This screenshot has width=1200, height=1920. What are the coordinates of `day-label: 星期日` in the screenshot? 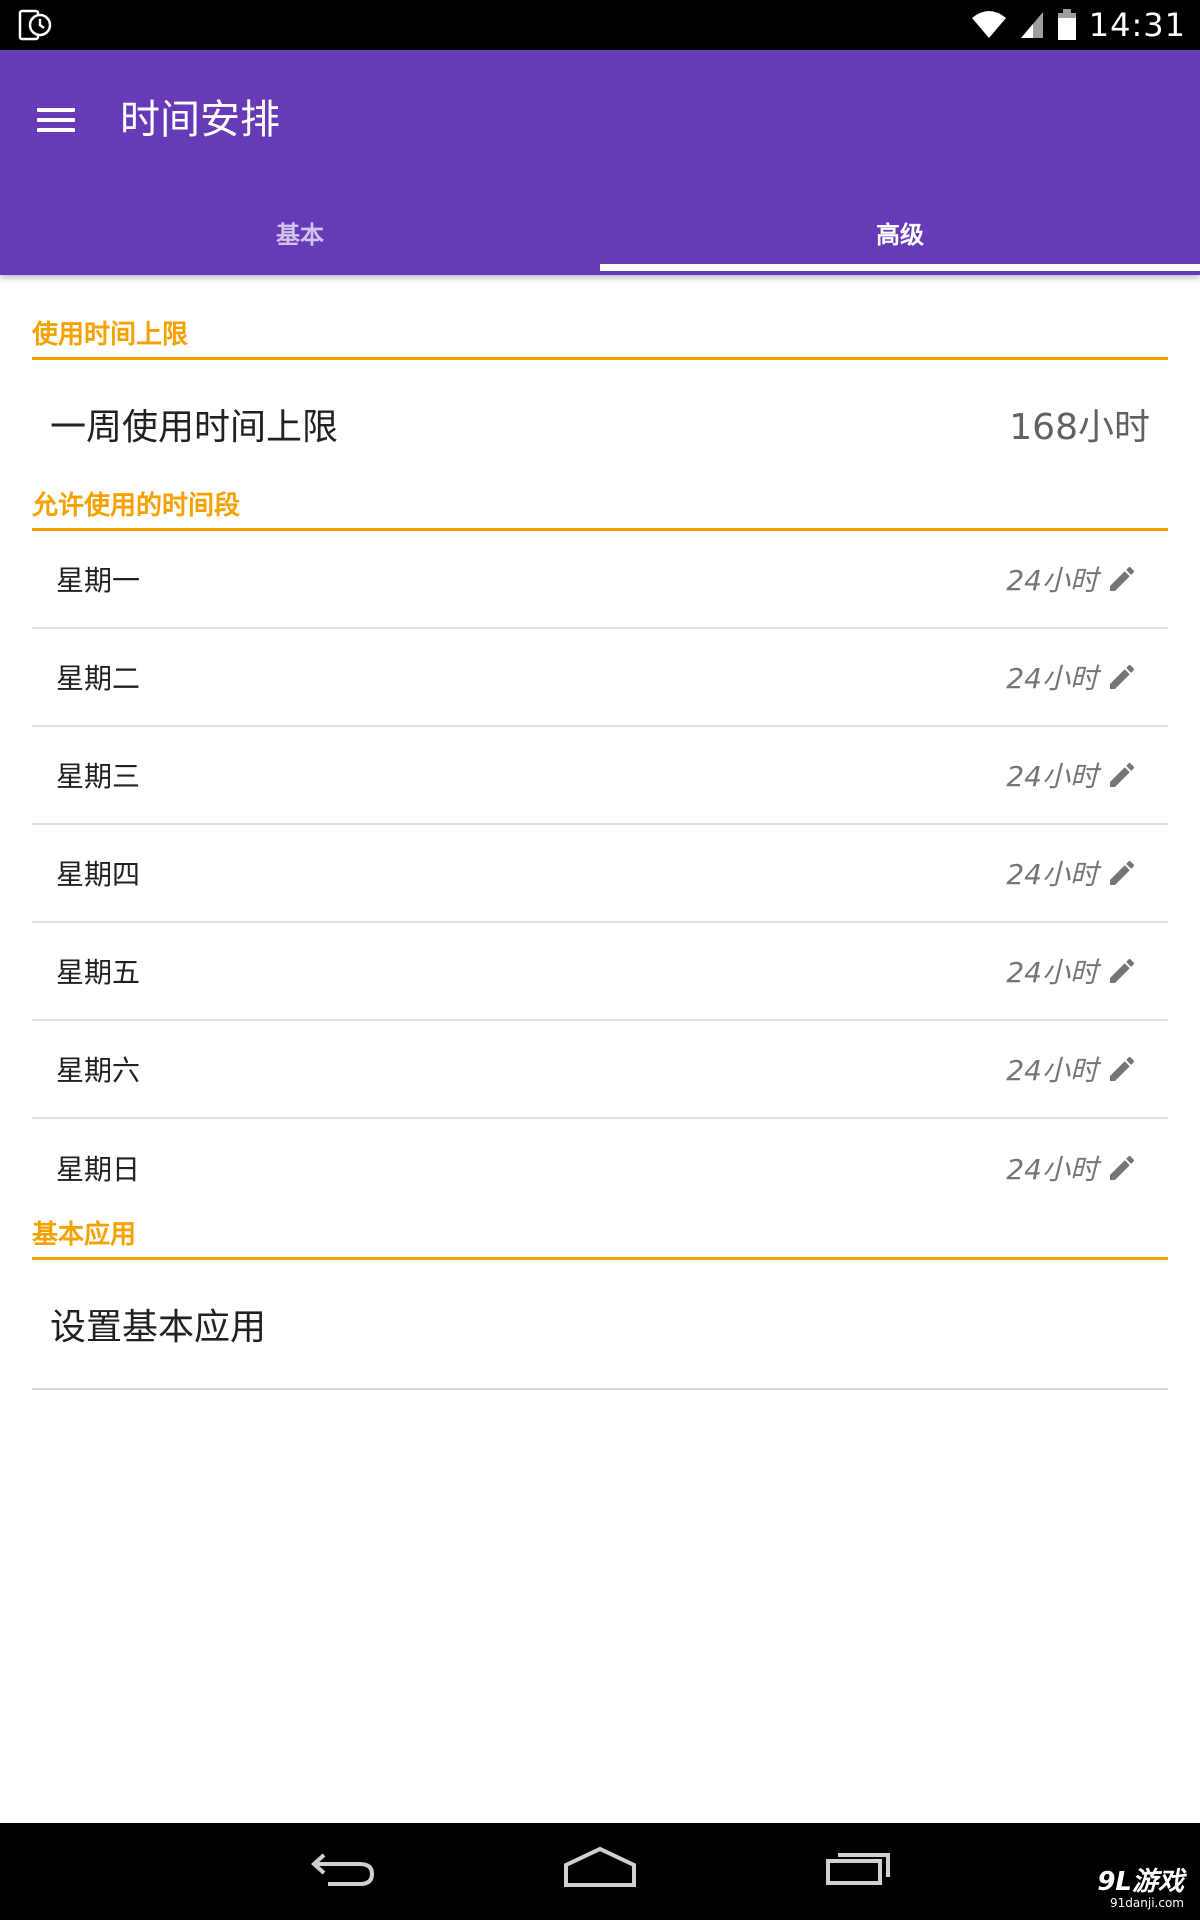 It's located at (98, 1169).